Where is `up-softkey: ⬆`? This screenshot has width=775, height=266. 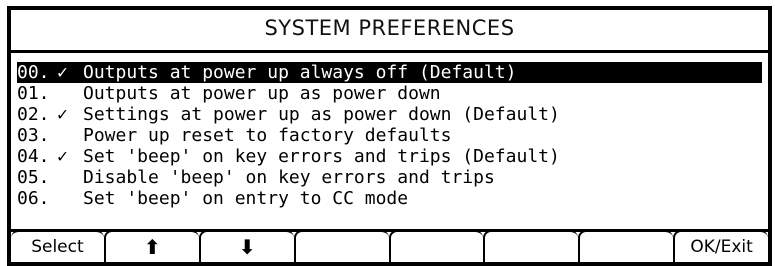
up-softkey: ⬆ is located at coordinates (151, 246).